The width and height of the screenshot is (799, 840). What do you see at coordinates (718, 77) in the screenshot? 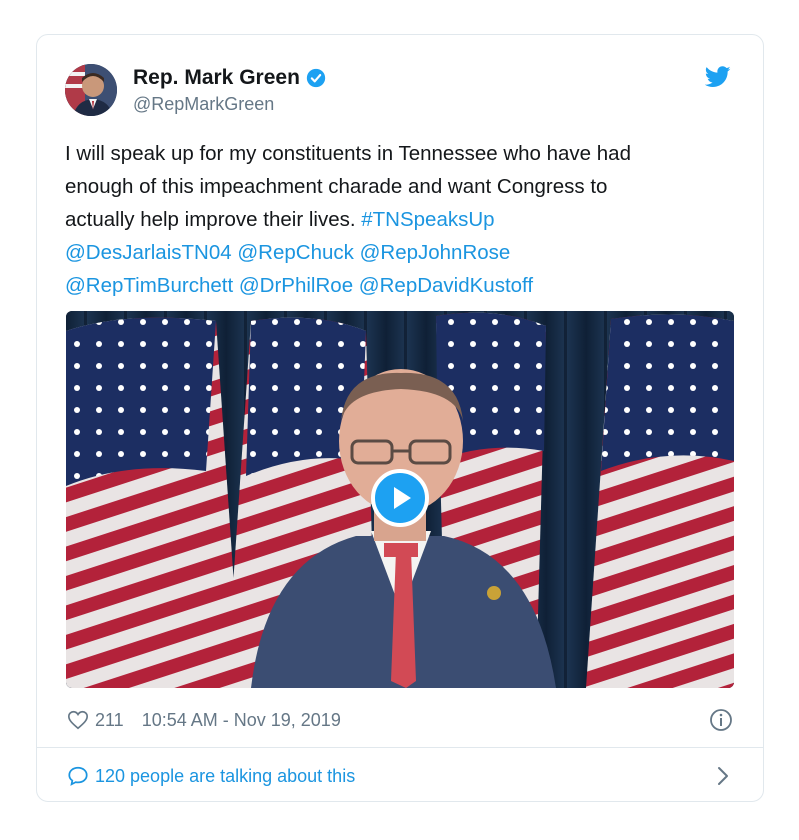
I see `twitter-bird-icon` at bounding box center [718, 77].